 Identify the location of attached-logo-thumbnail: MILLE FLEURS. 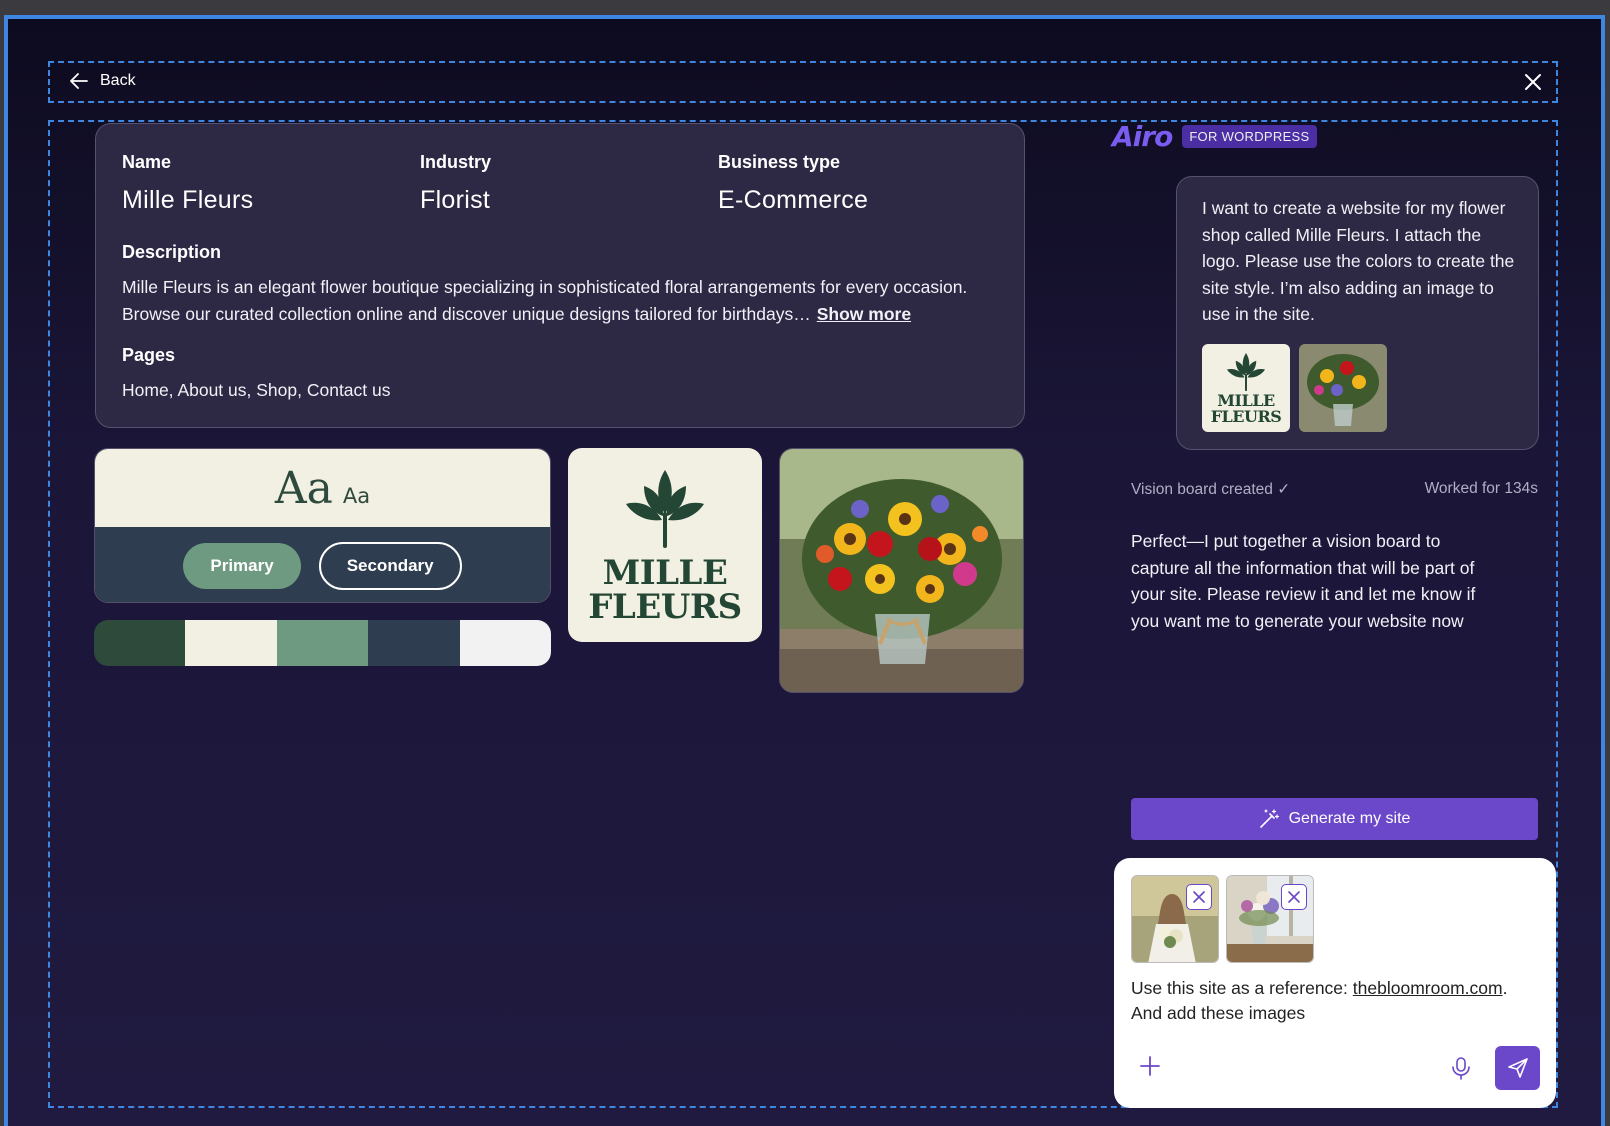
(1246, 388).